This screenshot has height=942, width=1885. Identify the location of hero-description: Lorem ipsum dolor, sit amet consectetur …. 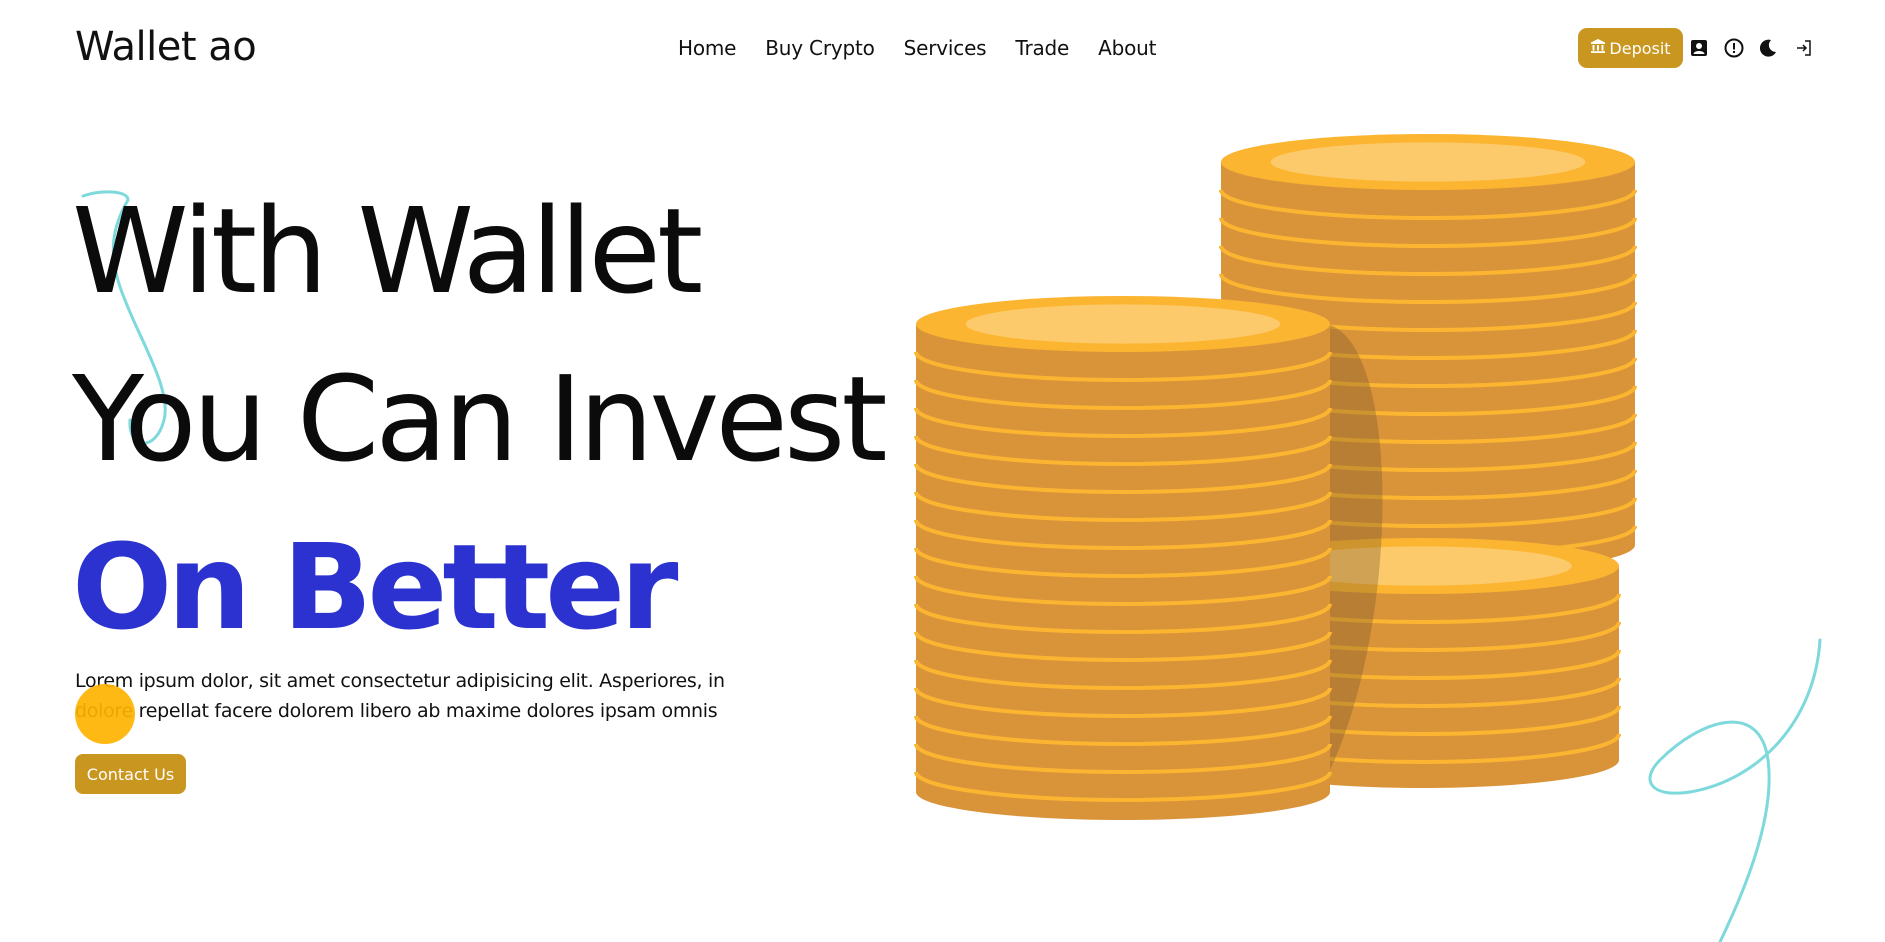
(400, 696).